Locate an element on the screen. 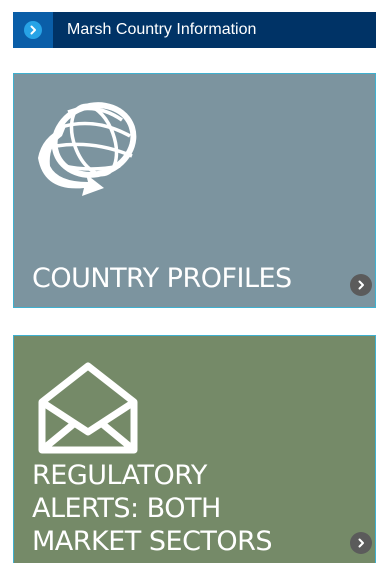 This screenshot has width=376, height=563. header-icon-box is located at coordinates (33, 30).